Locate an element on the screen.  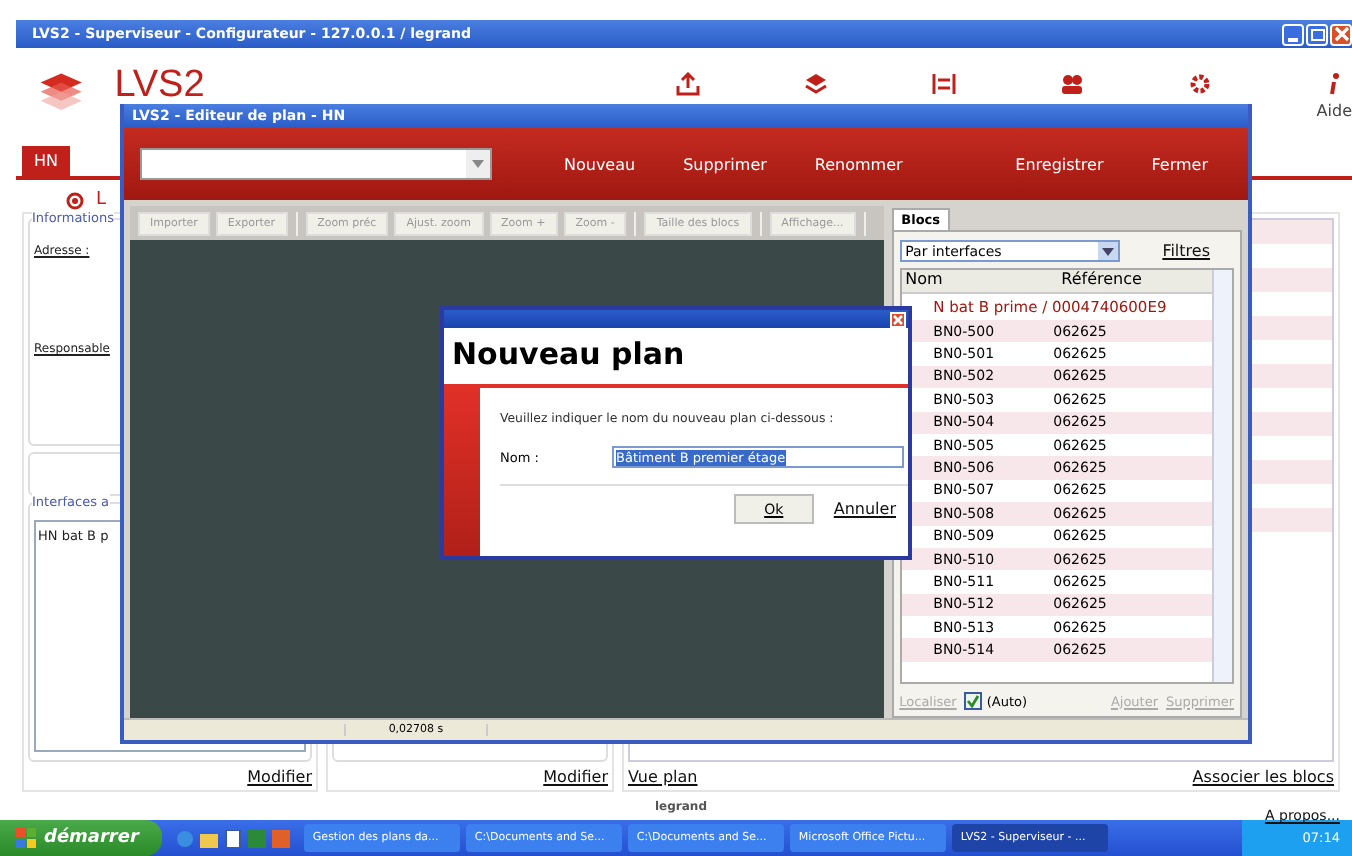
app-name: LVS2 is located at coordinates (159, 86).